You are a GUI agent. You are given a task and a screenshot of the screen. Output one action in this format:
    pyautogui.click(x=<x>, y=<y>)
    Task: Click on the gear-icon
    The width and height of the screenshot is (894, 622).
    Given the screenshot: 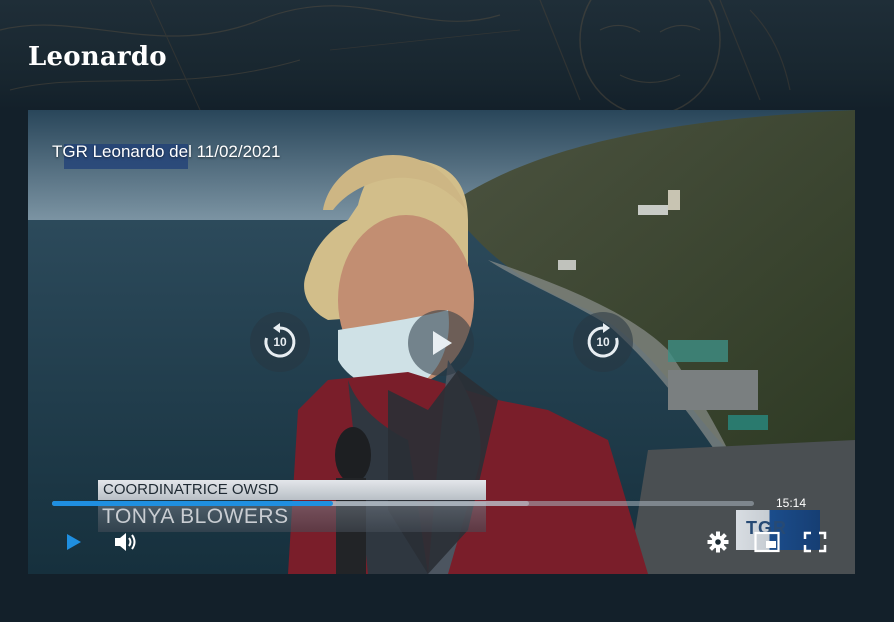 What is the action you would take?
    pyautogui.click(x=718, y=542)
    